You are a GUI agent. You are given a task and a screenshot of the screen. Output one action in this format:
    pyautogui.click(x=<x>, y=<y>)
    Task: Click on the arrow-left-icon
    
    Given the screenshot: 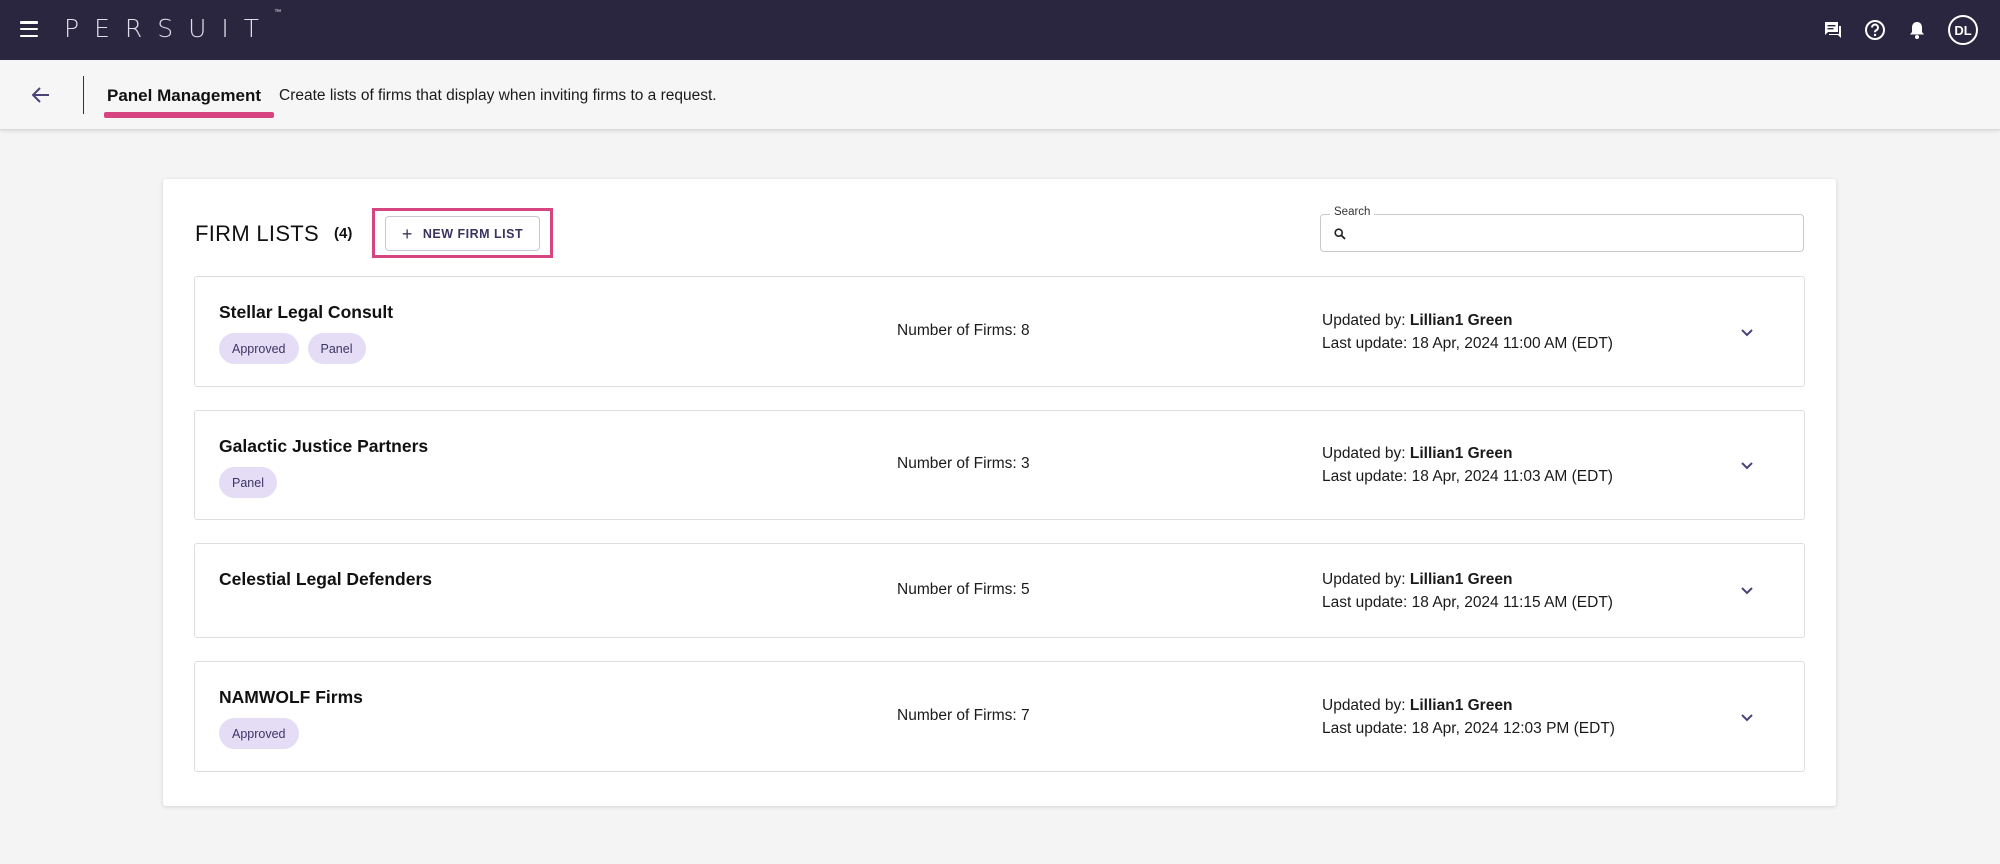 What is the action you would take?
    pyautogui.click(x=40, y=95)
    